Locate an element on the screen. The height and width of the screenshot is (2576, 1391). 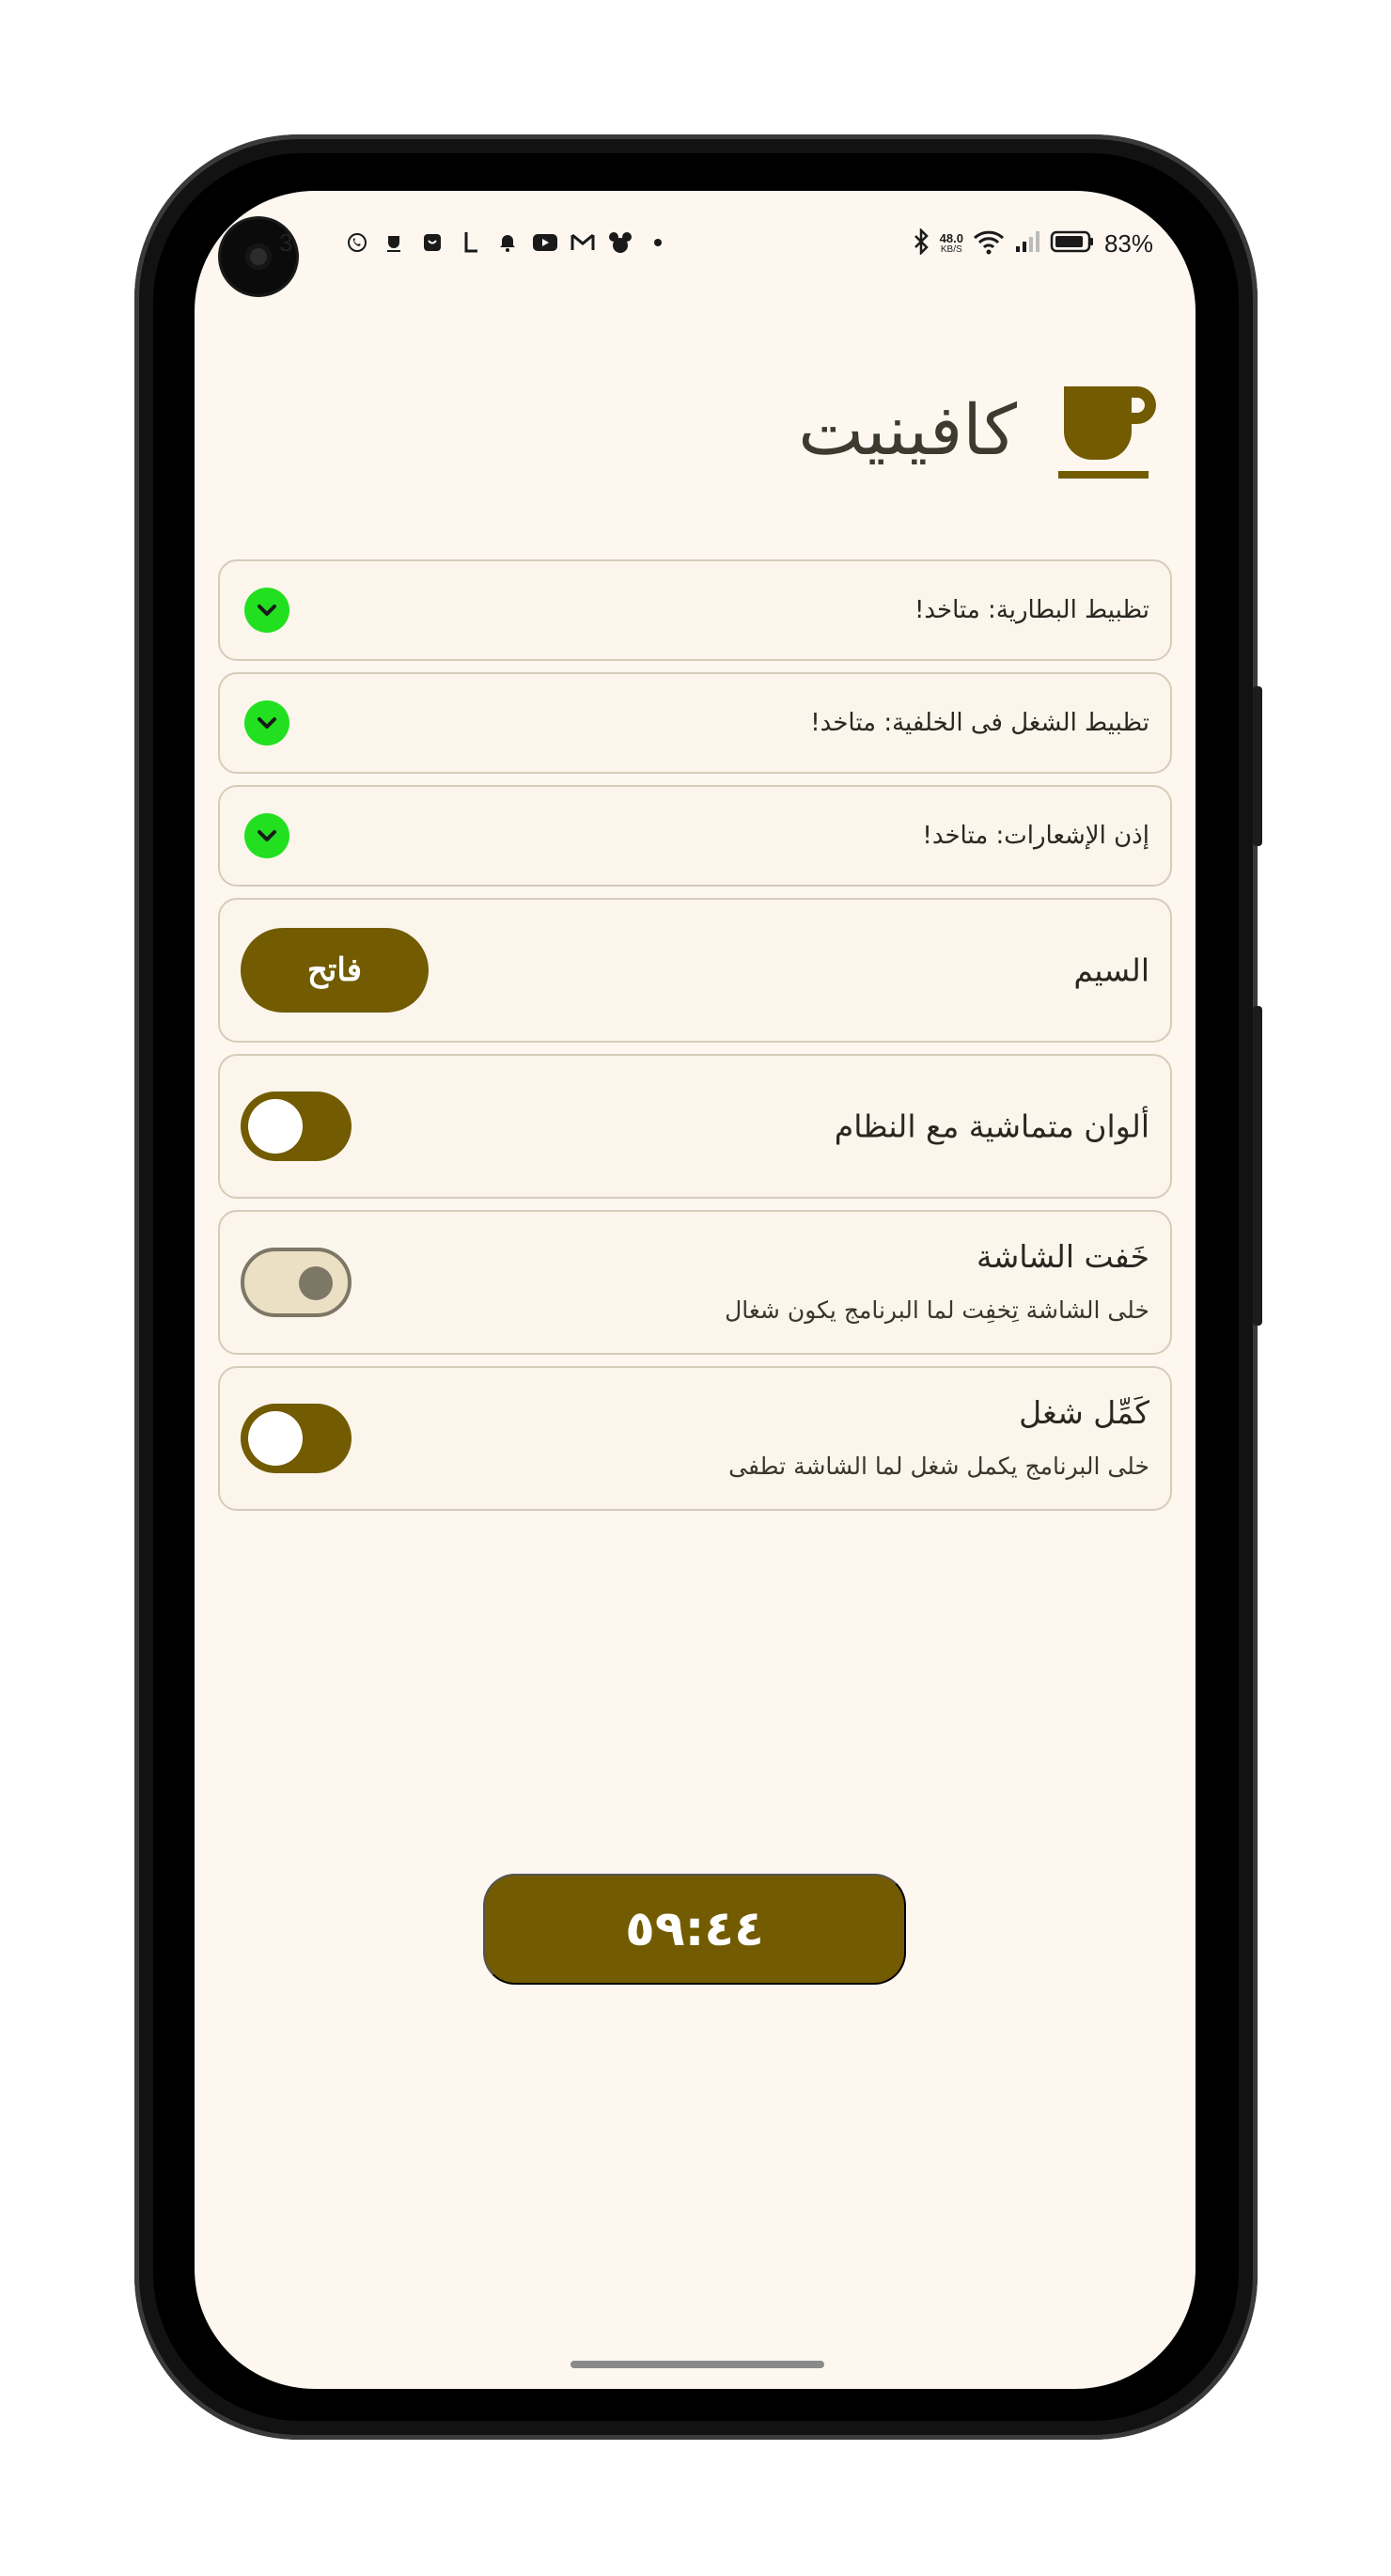
wifi-icon is located at coordinates (989, 244).